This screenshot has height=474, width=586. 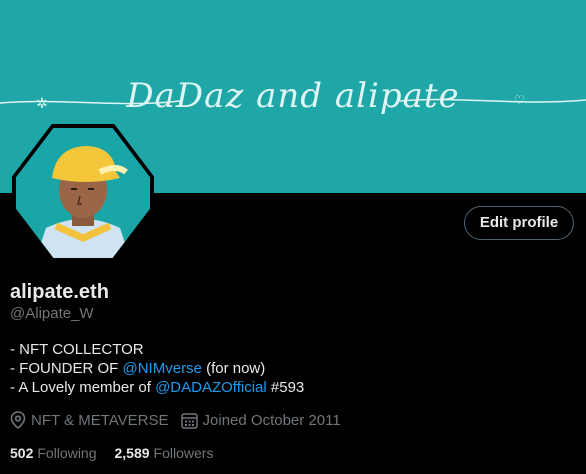 I want to click on following-count: 502, so click(x=22, y=453).